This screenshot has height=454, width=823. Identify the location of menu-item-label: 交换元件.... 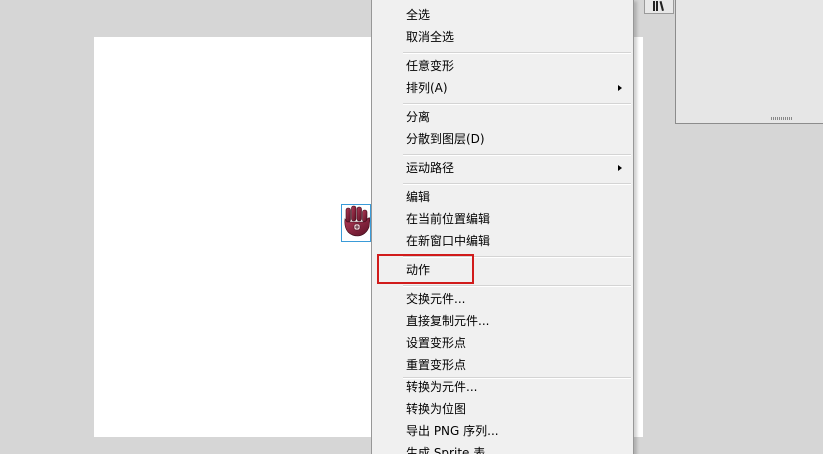
(436, 299).